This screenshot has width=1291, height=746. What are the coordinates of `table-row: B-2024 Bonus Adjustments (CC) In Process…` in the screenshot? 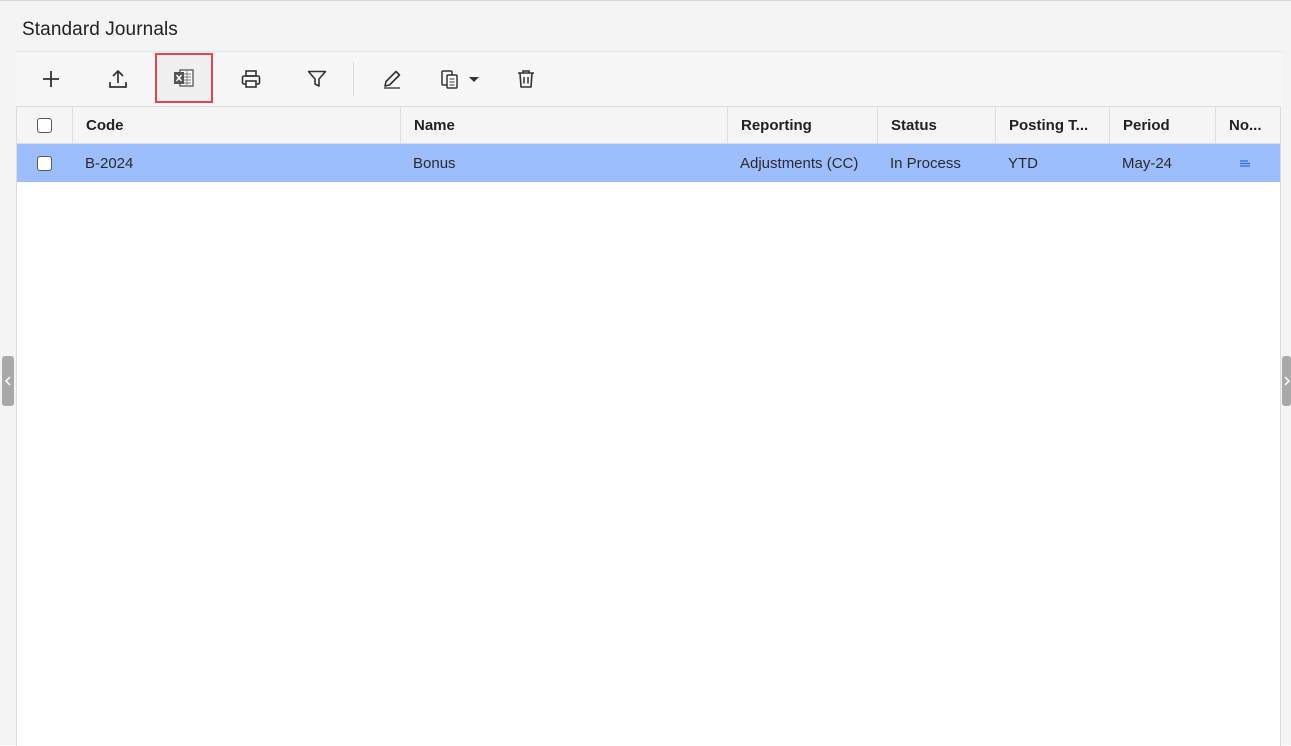 It's located at (648, 163).